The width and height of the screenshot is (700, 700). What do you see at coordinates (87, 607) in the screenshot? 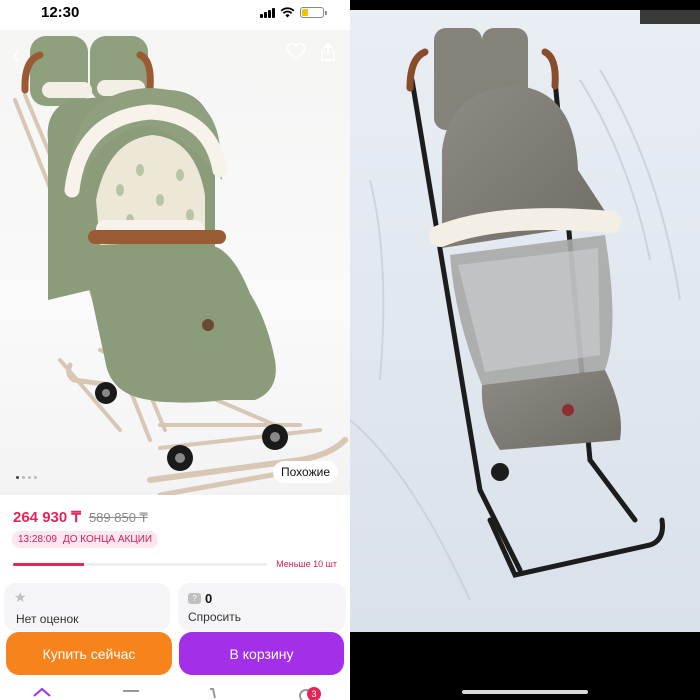
I see `rating-card: ★ Нет оценок` at bounding box center [87, 607].